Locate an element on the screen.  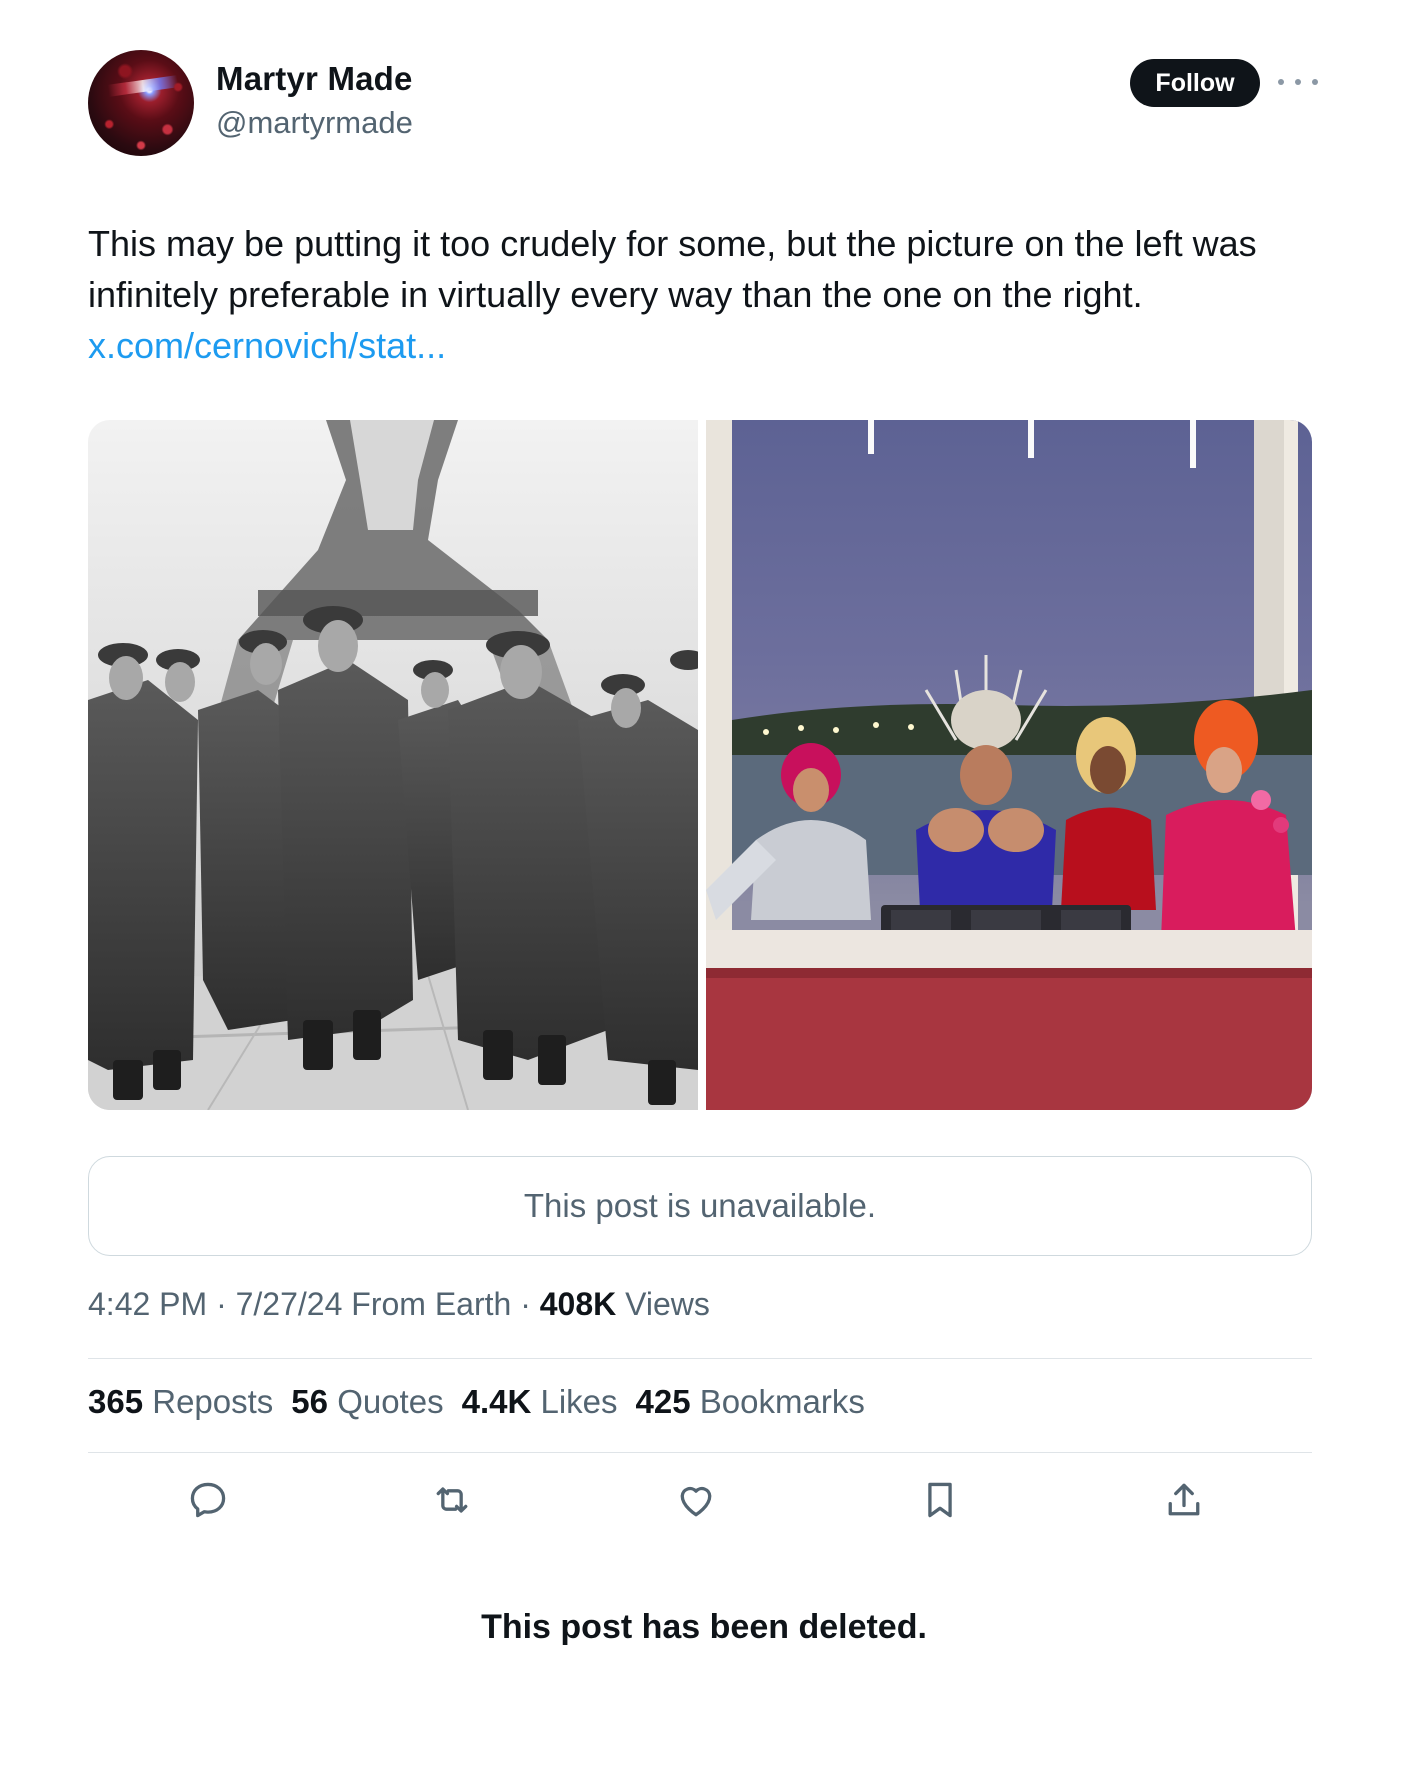
unavailable-message: This post is unavailable. is located at coordinates (700, 1205).